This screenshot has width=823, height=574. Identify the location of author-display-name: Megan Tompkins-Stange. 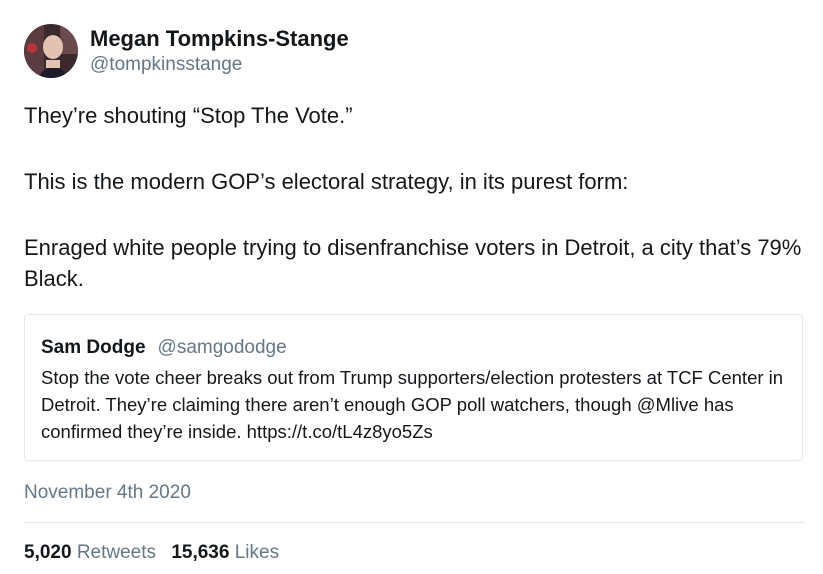
(219, 39).